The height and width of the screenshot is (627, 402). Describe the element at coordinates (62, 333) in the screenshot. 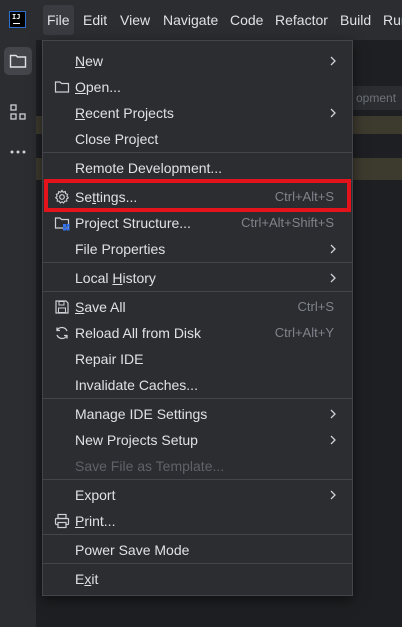

I see `reload-icon` at that location.